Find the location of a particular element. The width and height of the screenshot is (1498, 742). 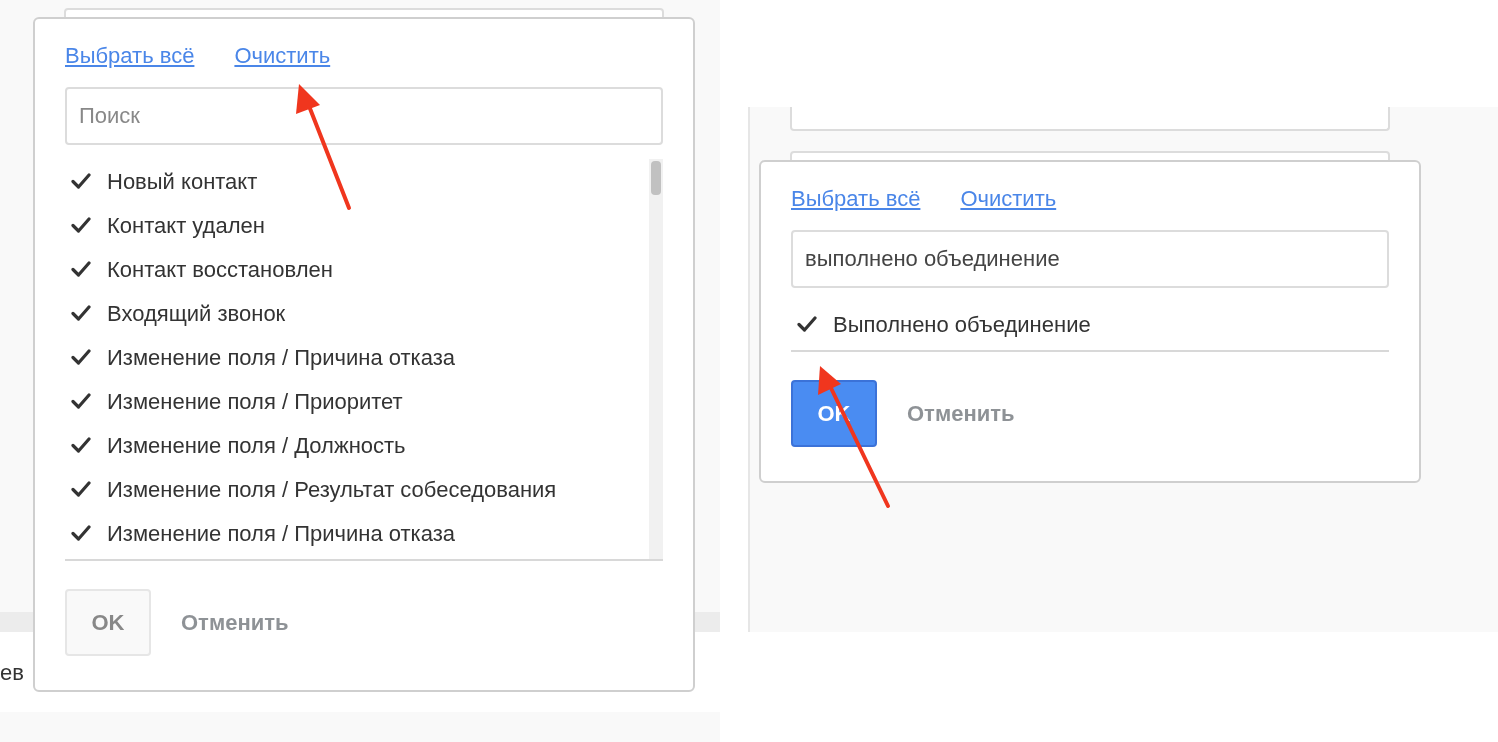

event-option: Изменение поля / Приоритет is located at coordinates (357, 401).